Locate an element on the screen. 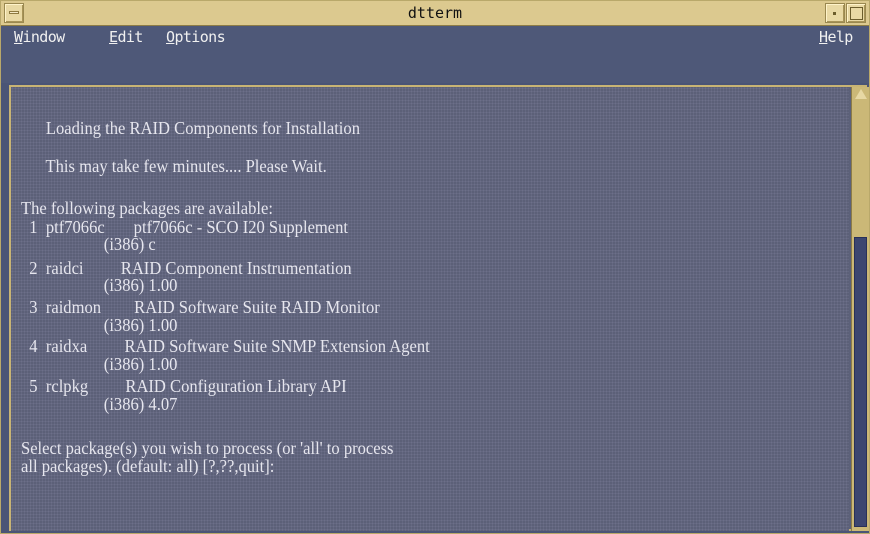 Image resolution: width=870 pixels, height=534 pixels. maximize-button is located at coordinates (856, 13).